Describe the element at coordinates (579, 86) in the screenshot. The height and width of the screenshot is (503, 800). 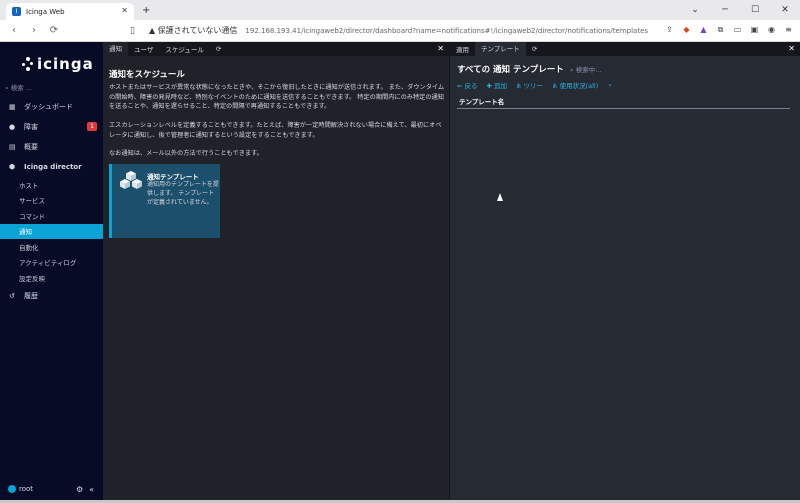
I see `usage-label: 使用状況(all)` at that location.